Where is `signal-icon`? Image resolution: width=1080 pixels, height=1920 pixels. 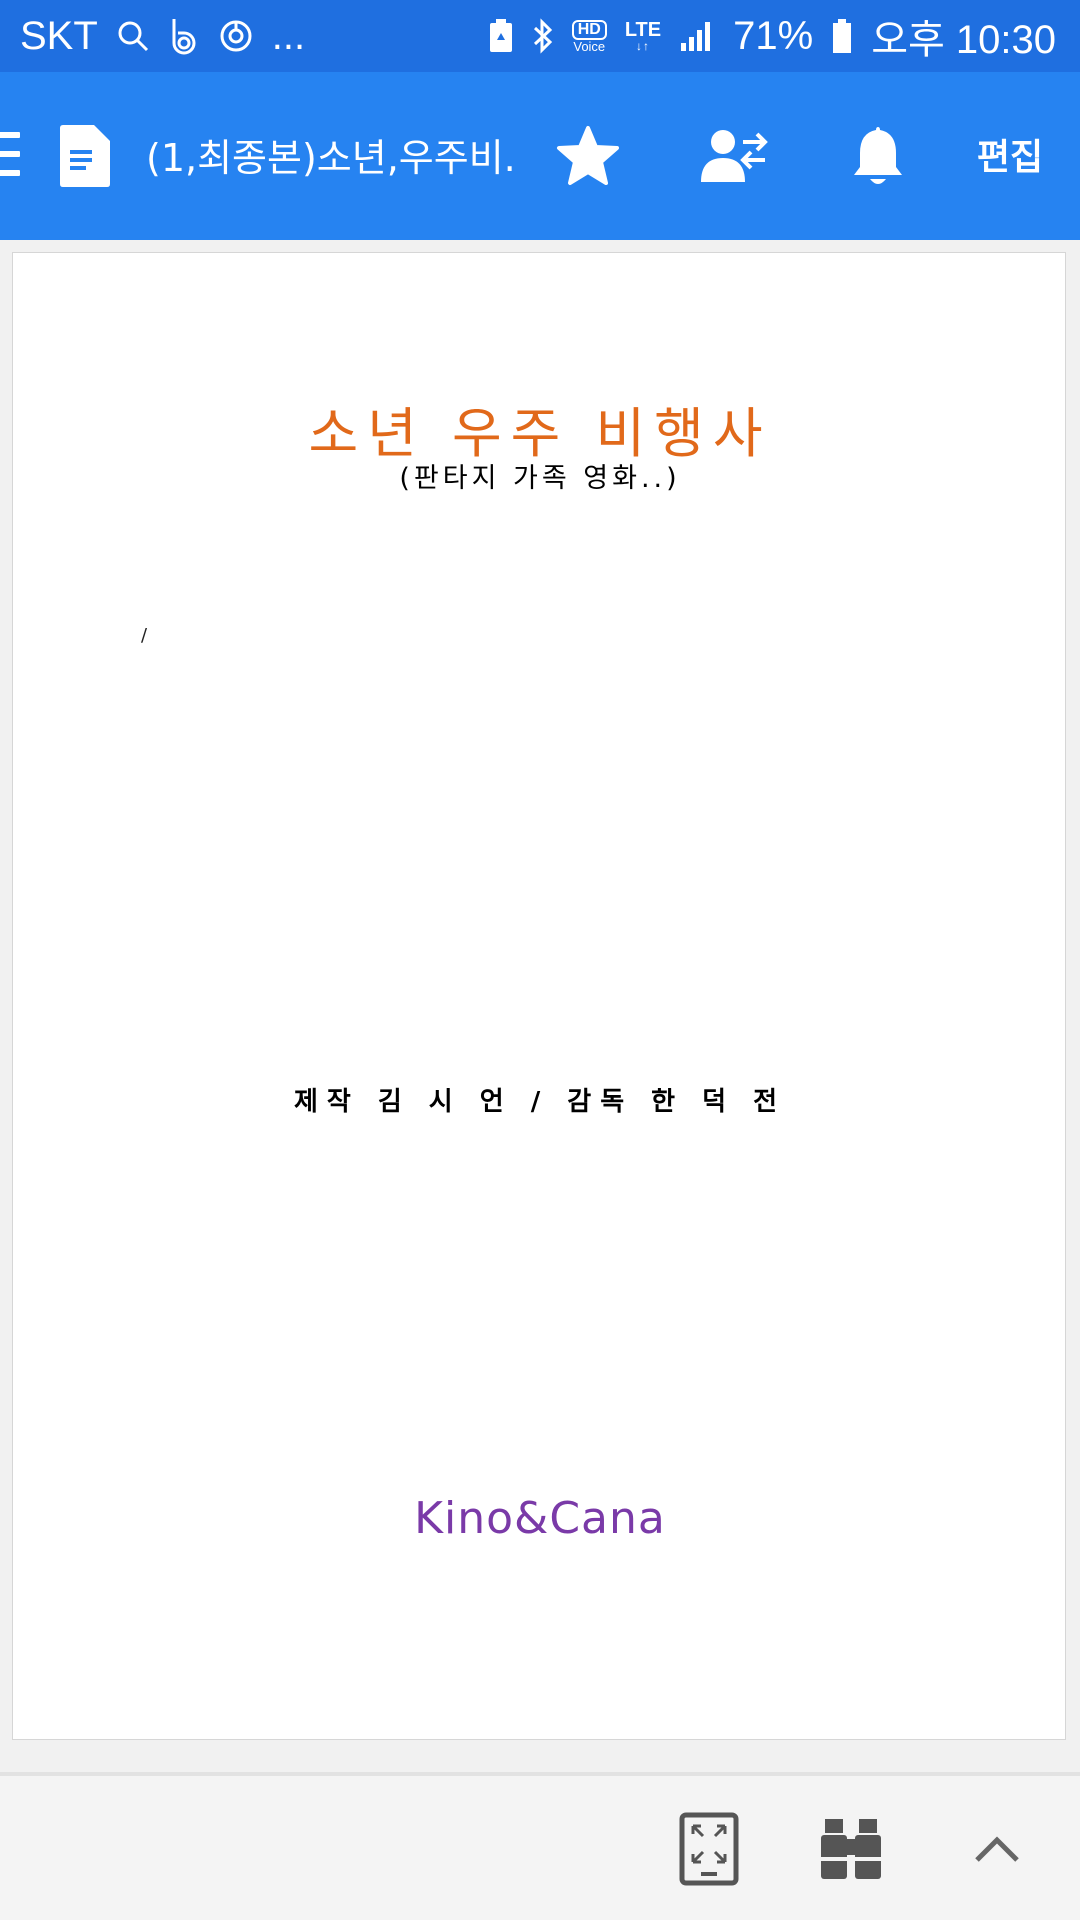 signal-icon is located at coordinates (697, 36).